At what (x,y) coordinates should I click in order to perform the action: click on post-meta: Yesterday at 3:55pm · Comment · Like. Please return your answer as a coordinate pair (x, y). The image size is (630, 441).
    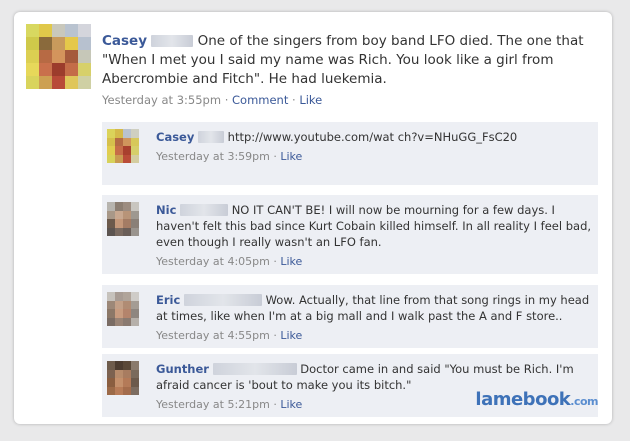
    Looking at the image, I should click on (212, 100).